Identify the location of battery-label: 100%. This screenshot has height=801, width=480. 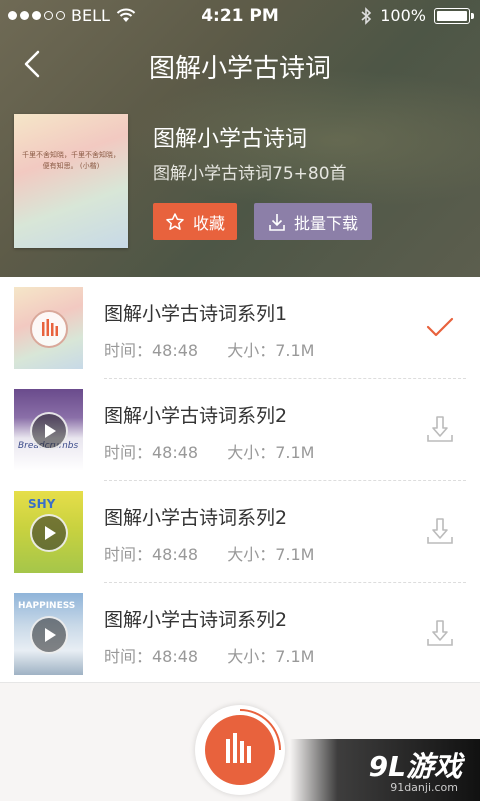
(403, 15).